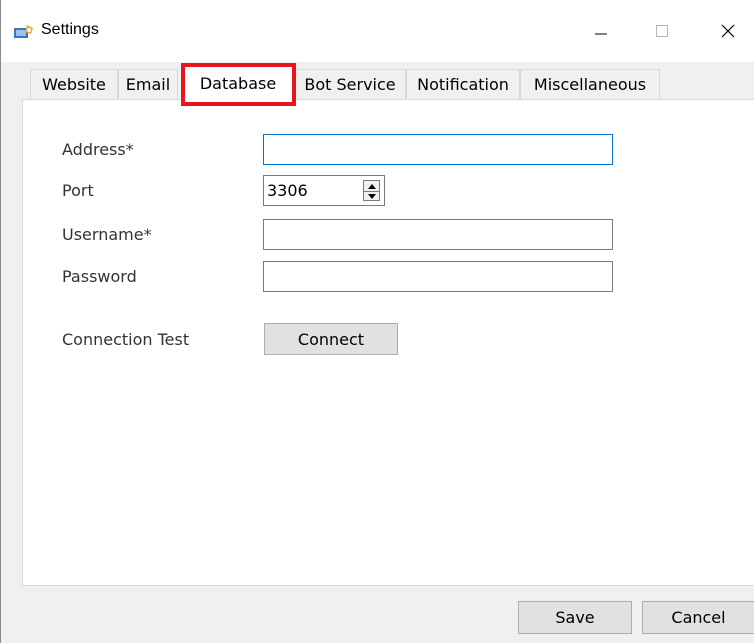 The height and width of the screenshot is (643, 754). Describe the element at coordinates (438, 149) in the screenshot. I see `address-input` at that location.